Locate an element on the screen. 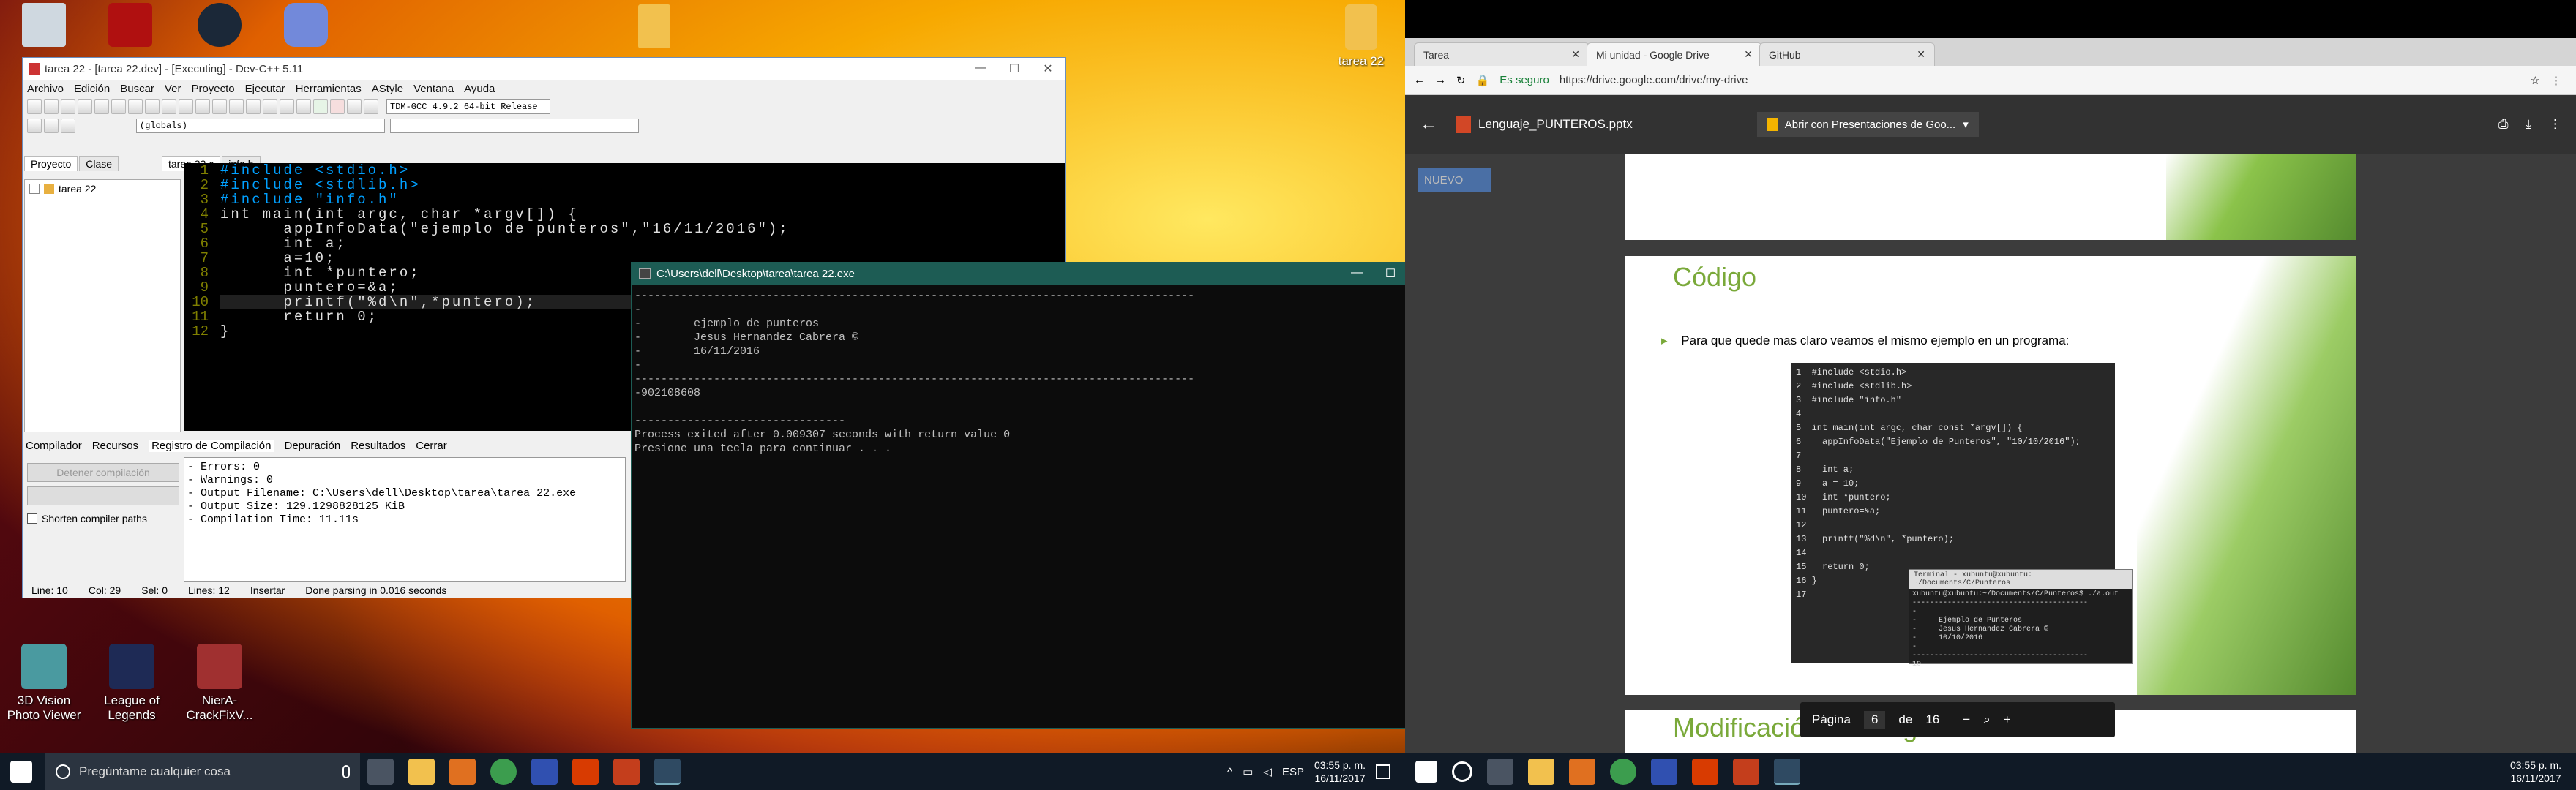  recycle-bin-icon is located at coordinates (44, 25).